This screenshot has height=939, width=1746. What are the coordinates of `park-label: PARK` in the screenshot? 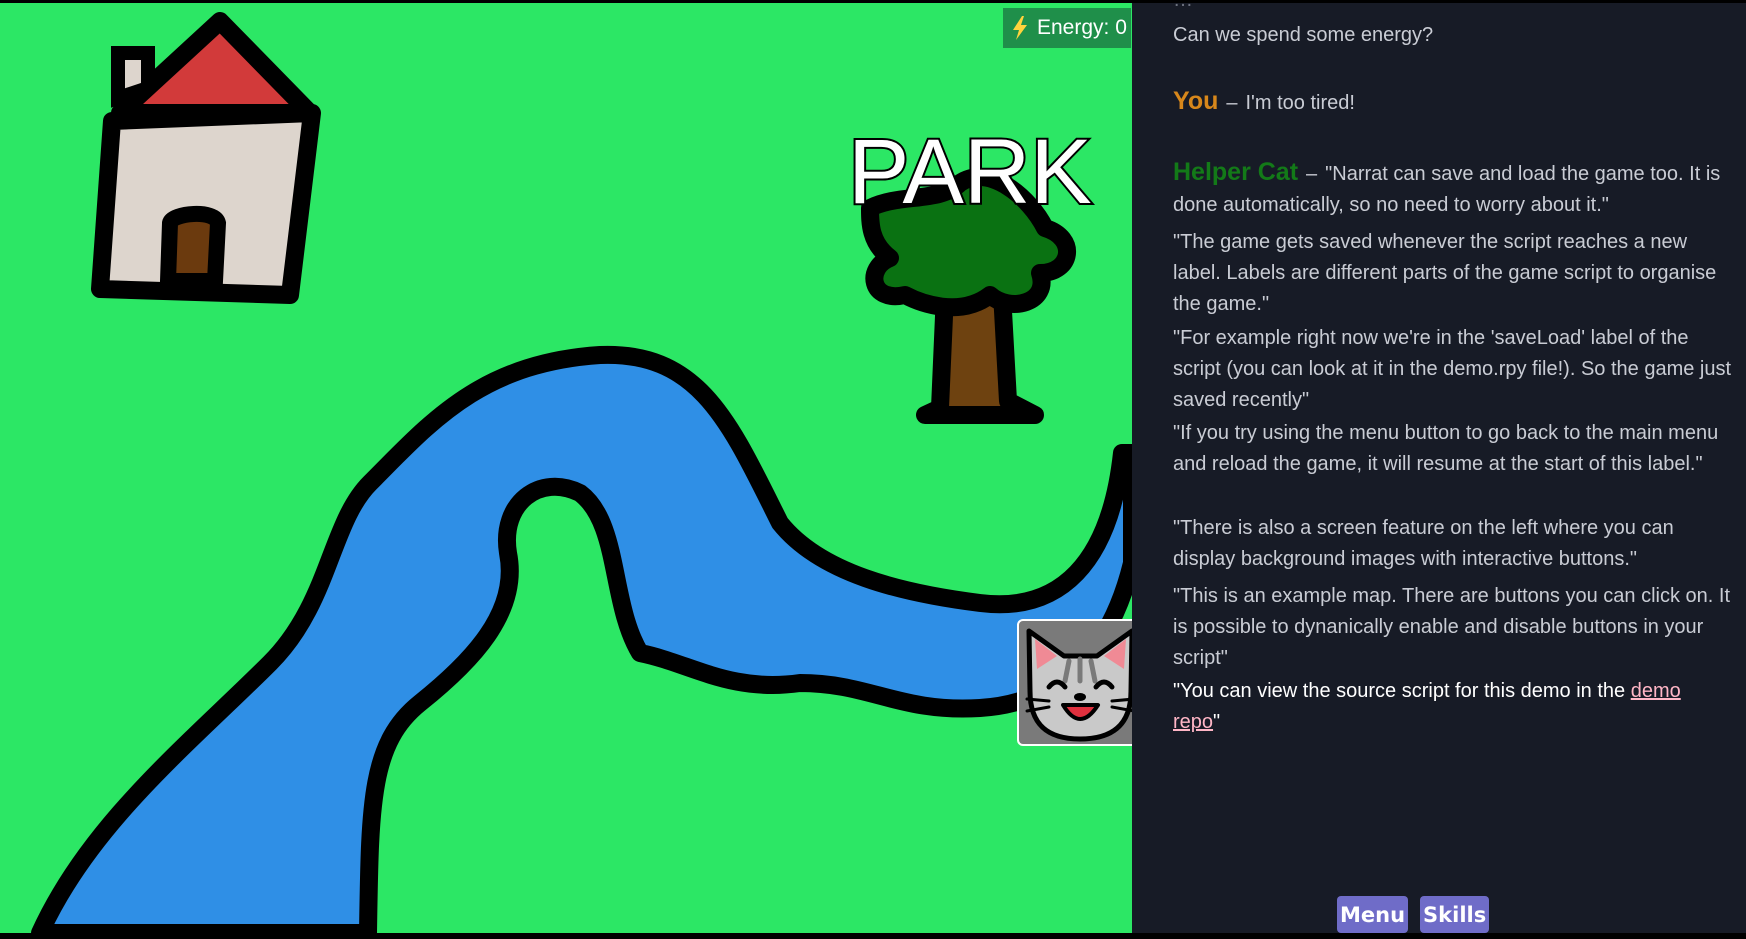 It's located at (970, 172).